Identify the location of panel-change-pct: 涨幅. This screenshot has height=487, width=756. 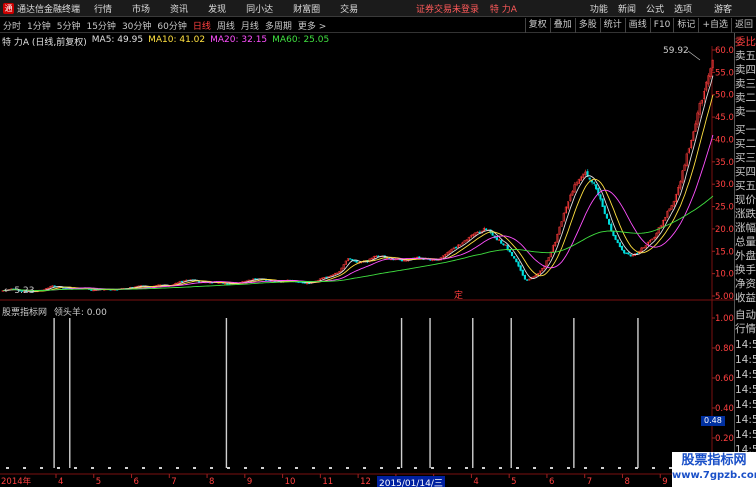
(745, 228).